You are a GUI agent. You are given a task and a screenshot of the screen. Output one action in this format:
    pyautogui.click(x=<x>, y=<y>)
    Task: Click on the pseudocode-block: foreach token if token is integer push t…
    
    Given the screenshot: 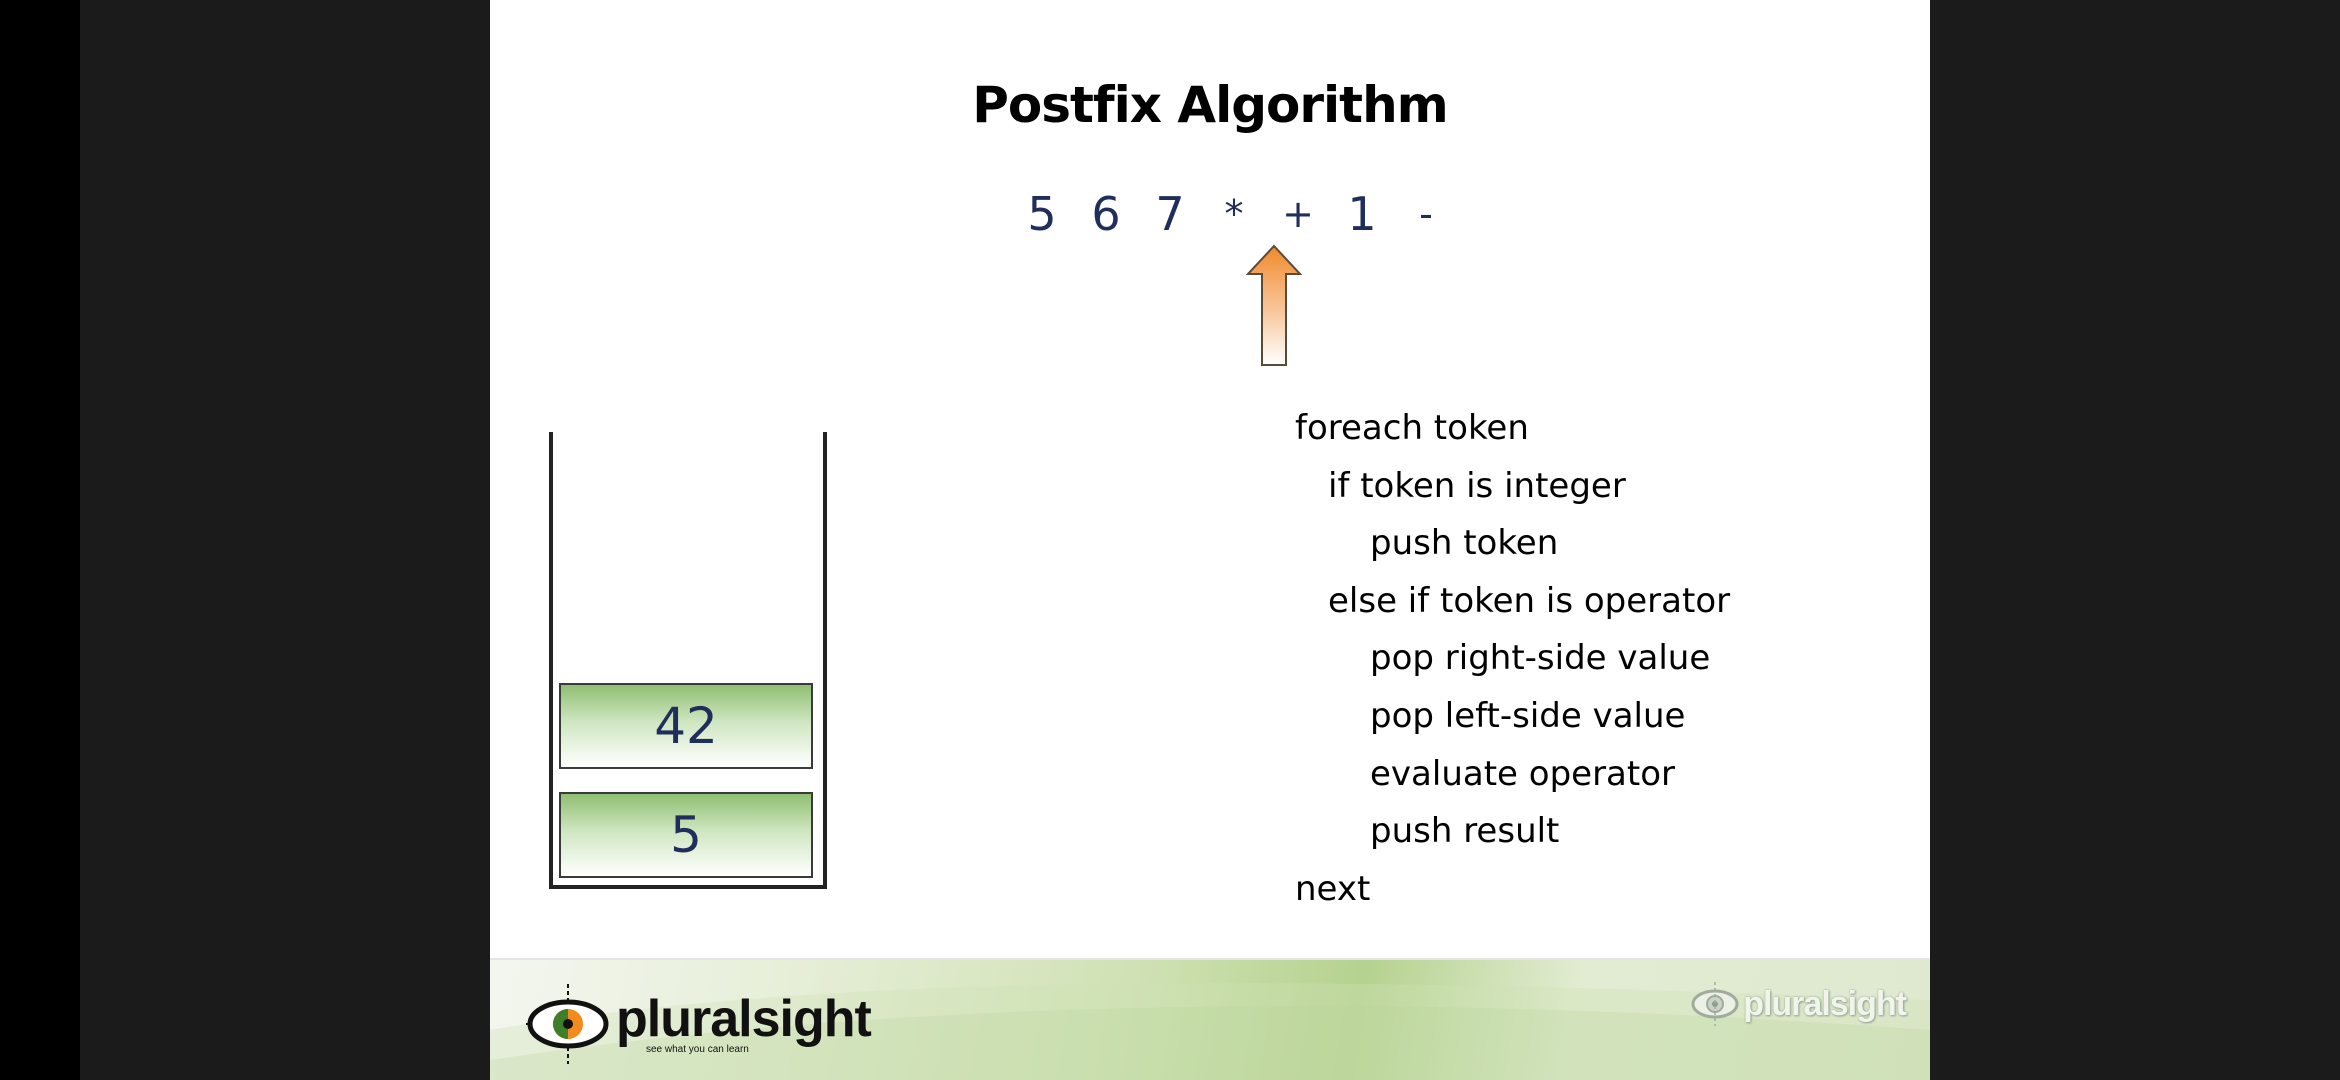 What is the action you would take?
    pyautogui.click(x=1575, y=659)
    